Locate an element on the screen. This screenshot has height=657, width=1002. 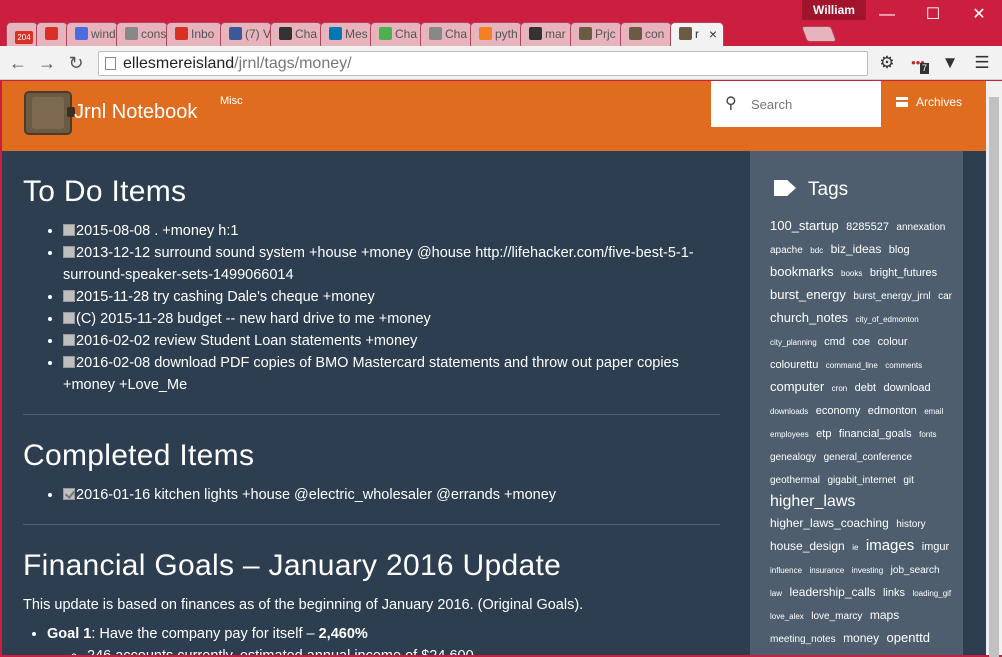
tag-link: money is located at coordinates (861, 638).